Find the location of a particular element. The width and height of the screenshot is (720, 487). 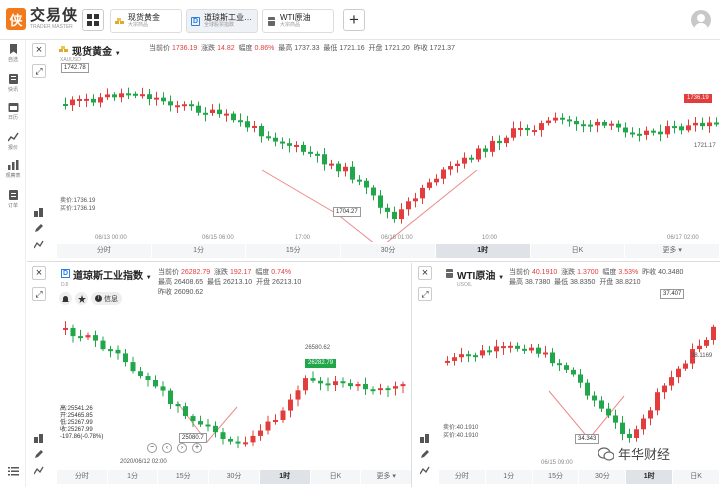

favorite-button is located at coordinates (81, 298).